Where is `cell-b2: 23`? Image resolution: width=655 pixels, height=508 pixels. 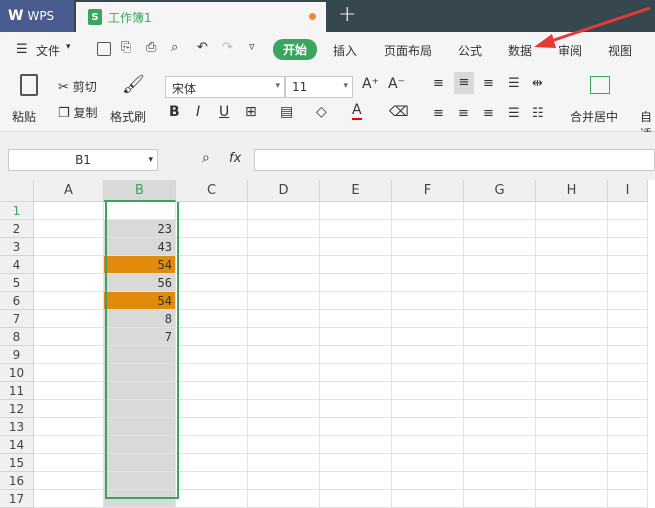
cell-b2: 23 is located at coordinates (140, 229).